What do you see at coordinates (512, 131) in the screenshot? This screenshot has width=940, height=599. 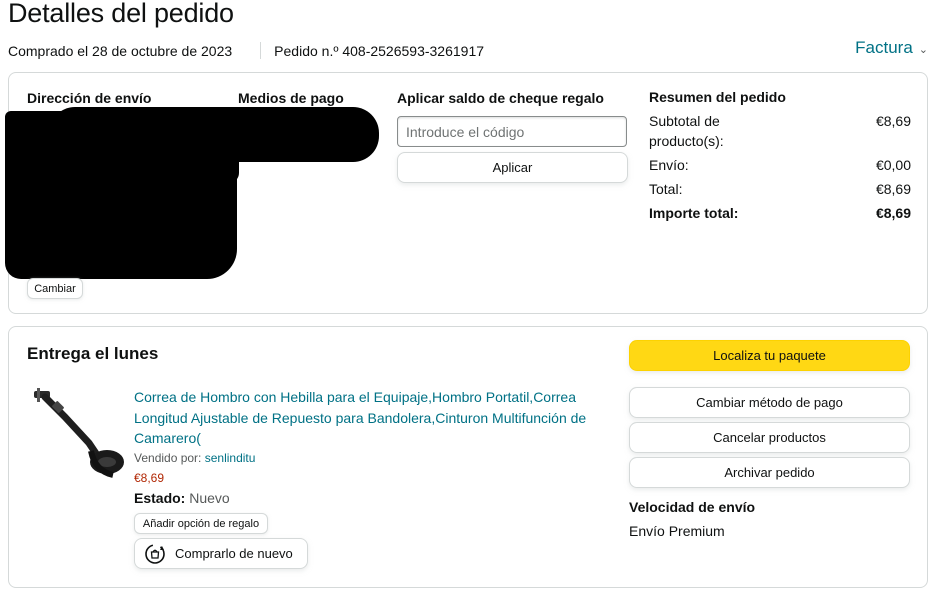 I see `gift-code-input` at bounding box center [512, 131].